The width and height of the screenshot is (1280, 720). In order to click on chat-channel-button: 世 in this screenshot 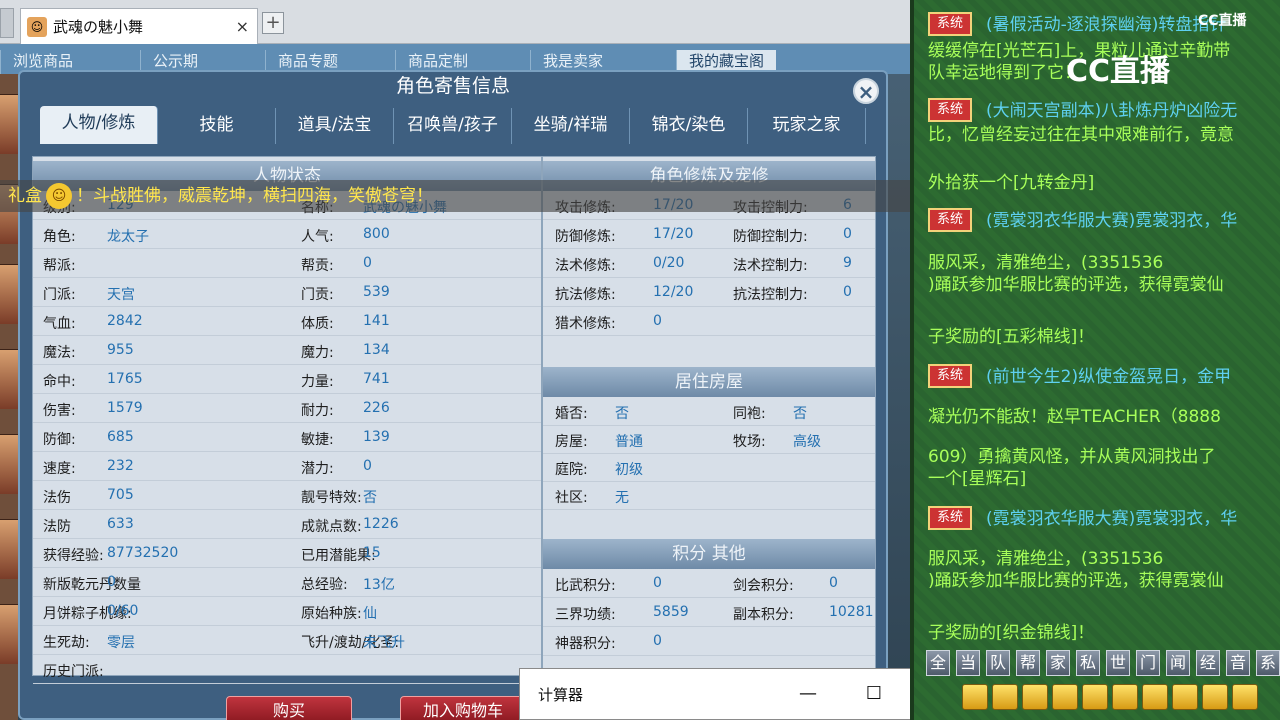, I will do `click(1118, 663)`.